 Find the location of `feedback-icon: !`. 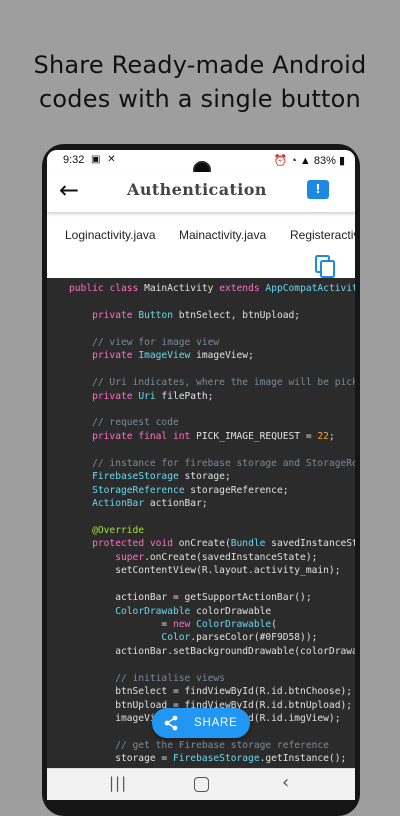

feedback-icon: ! is located at coordinates (318, 189).